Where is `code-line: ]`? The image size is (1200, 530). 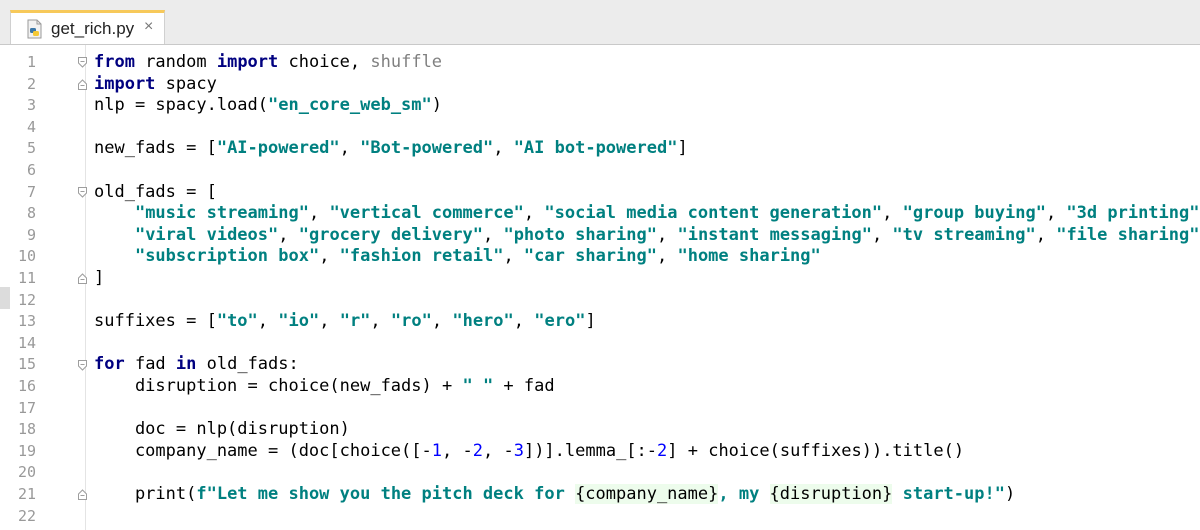 code-line: ] is located at coordinates (99, 279).